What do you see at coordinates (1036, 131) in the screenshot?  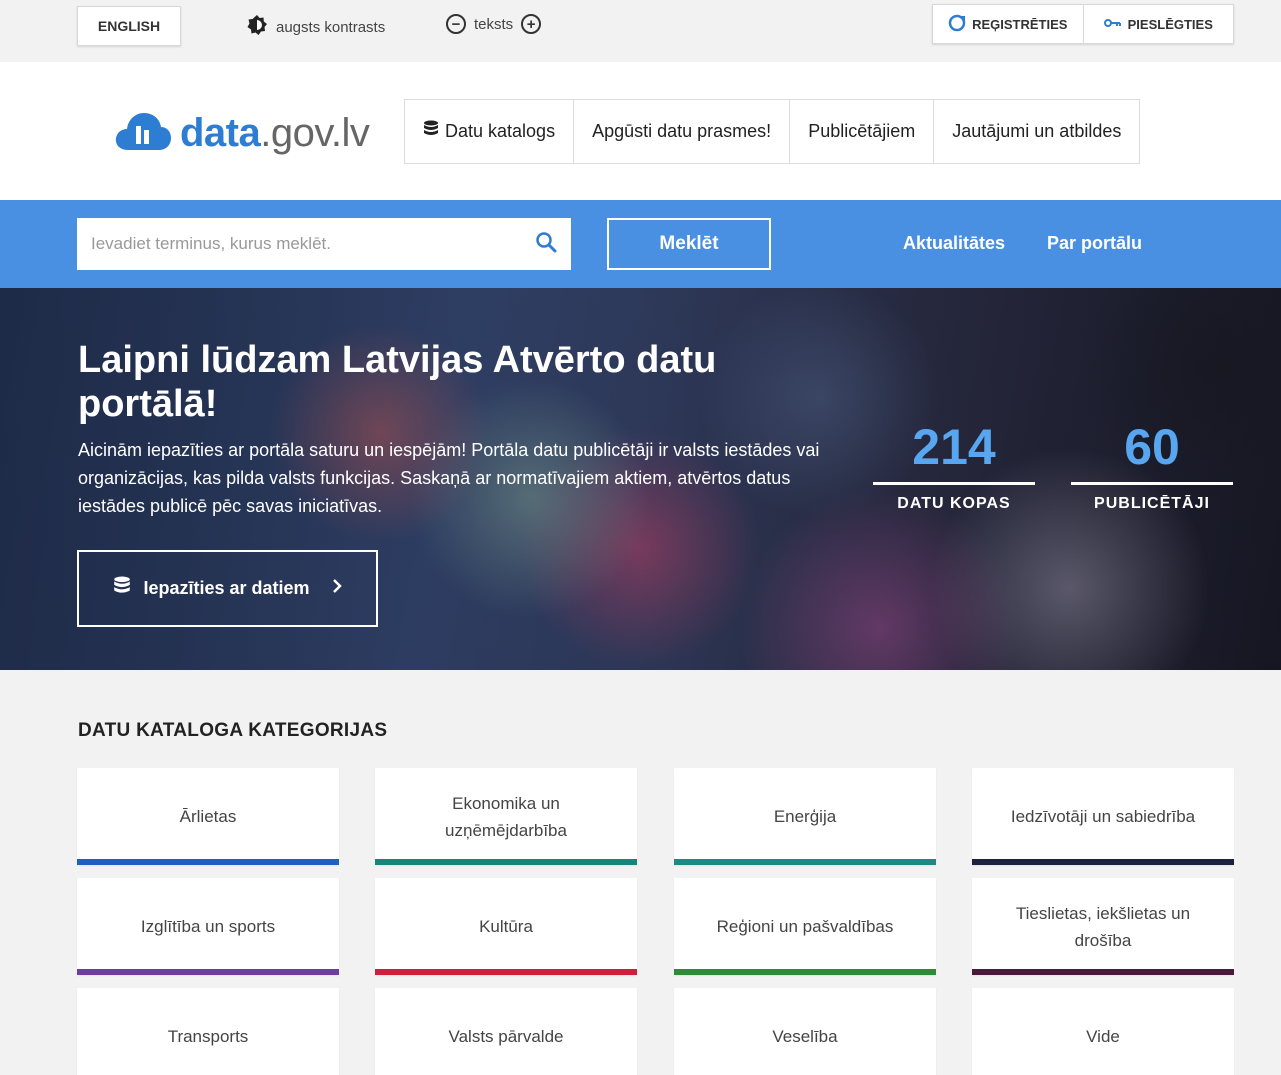 I see `nav-item-jautajumi-un-atbildes: Jautājumi un atbildes` at bounding box center [1036, 131].